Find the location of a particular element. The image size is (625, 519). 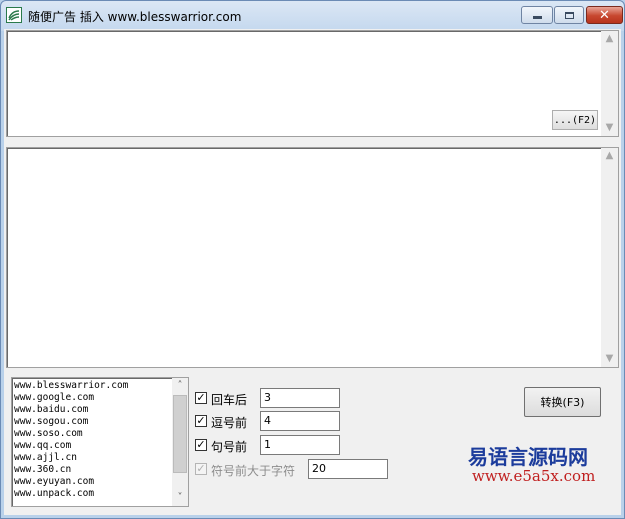

option-label: 句号前 is located at coordinates (229, 447).